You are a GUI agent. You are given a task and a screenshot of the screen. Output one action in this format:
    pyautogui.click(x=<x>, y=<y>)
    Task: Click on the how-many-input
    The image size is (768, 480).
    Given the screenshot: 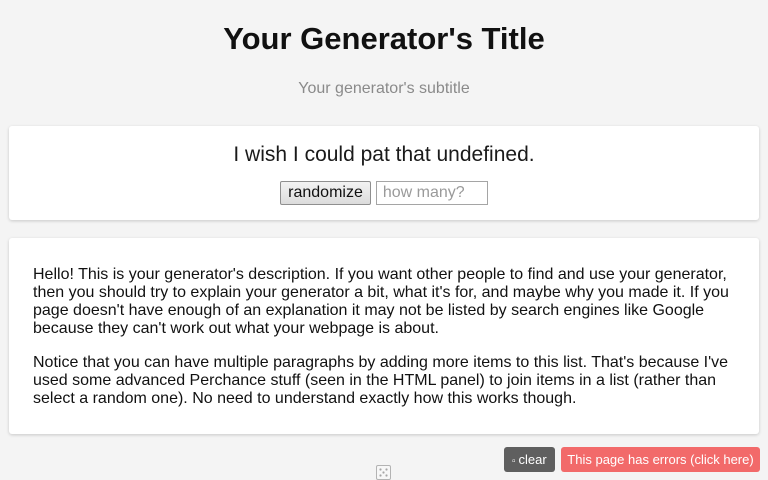 What is the action you would take?
    pyautogui.click(x=431, y=193)
    